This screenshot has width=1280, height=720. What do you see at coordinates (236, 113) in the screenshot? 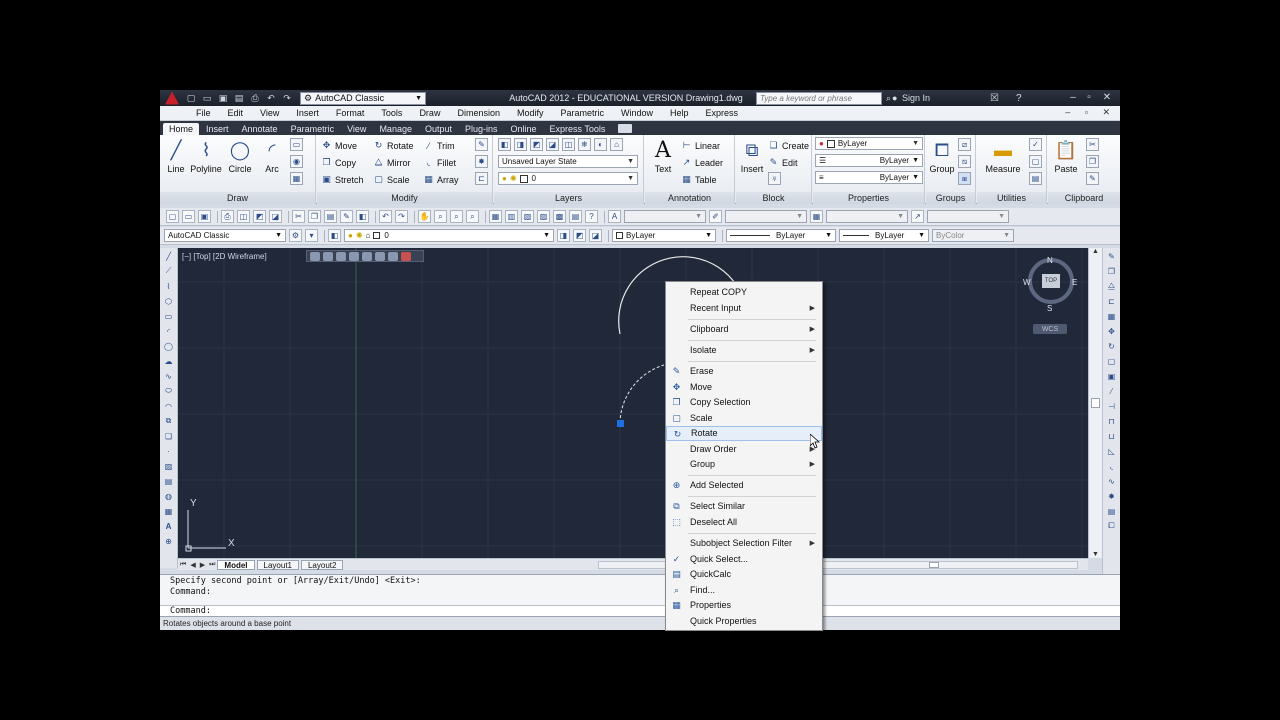
I see `menu-edit: Edit` at bounding box center [236, 113].